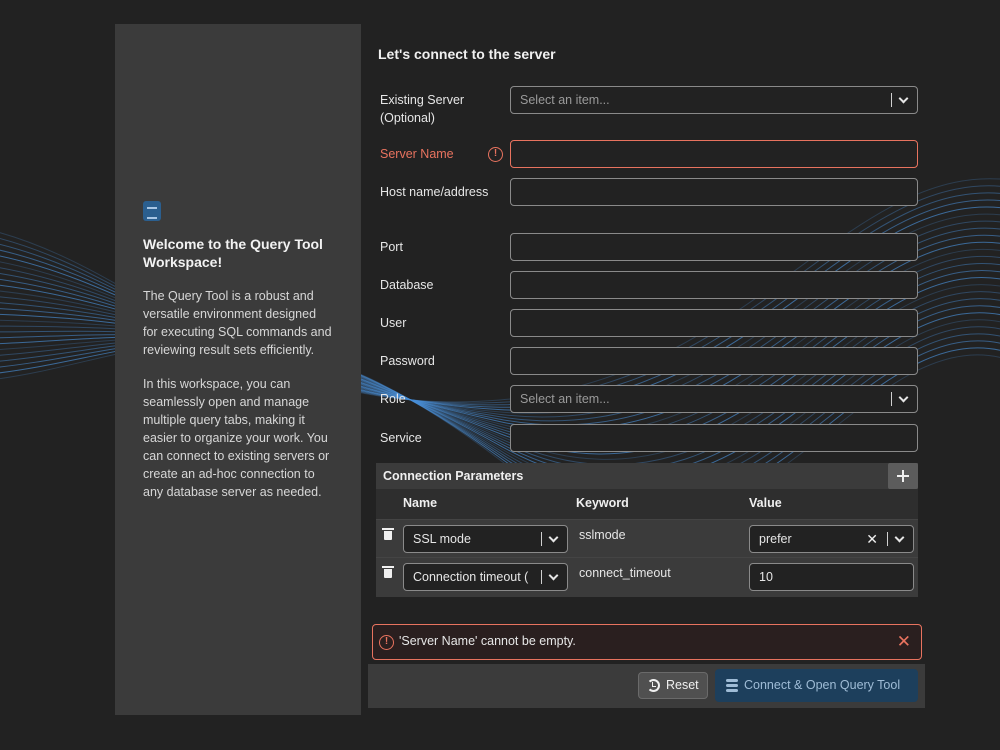 This screenshot has width=1000, height=750. Describe the element at coordinates (417, 154) in the screenshot. I see `server-name-label: Server Name` at that location.